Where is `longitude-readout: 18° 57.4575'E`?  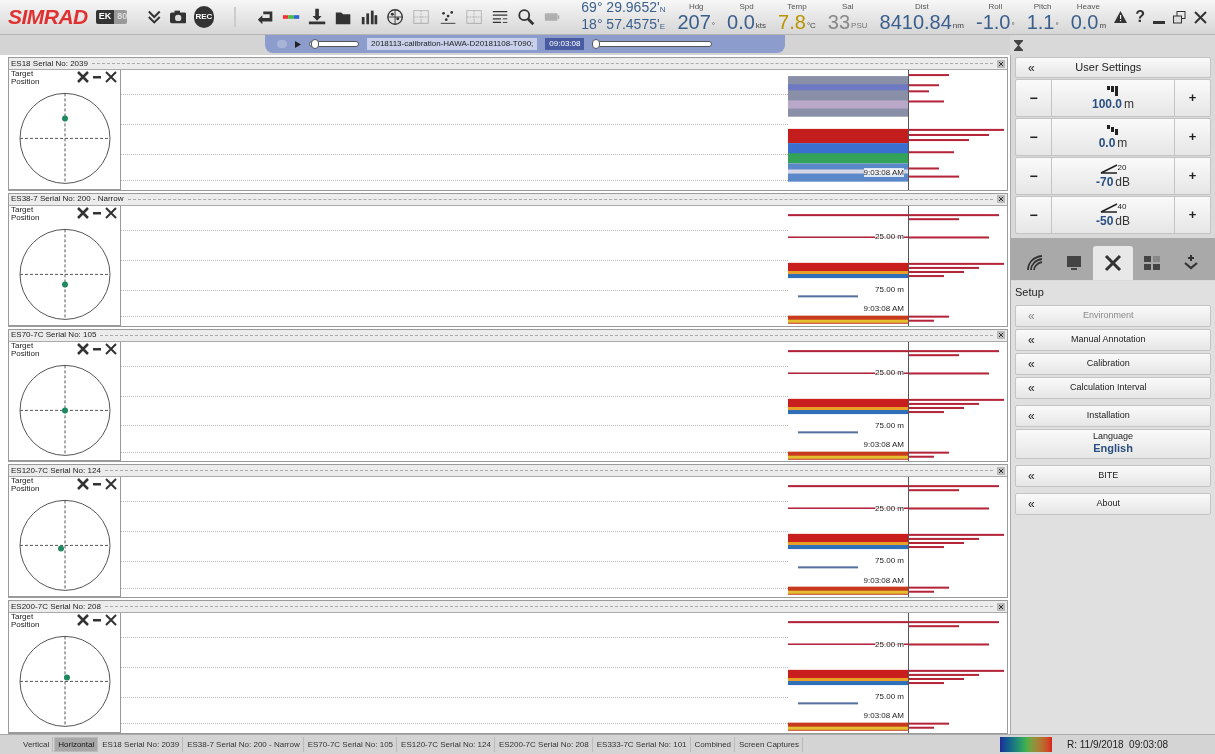 longitude-readout: 18° 57.4575'E is located at coordinates (623, 25).